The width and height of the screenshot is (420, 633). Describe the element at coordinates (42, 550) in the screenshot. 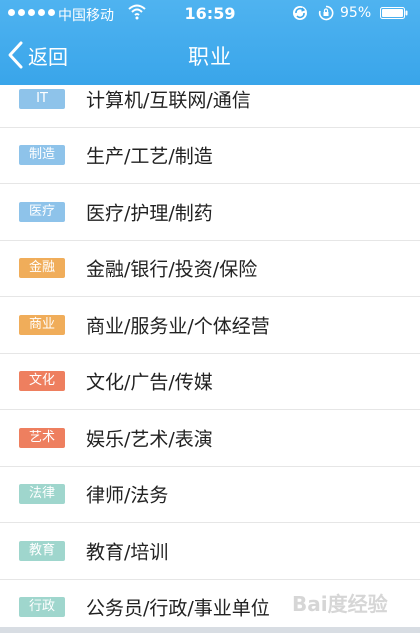

I see `category-tag: 教育` at that location.